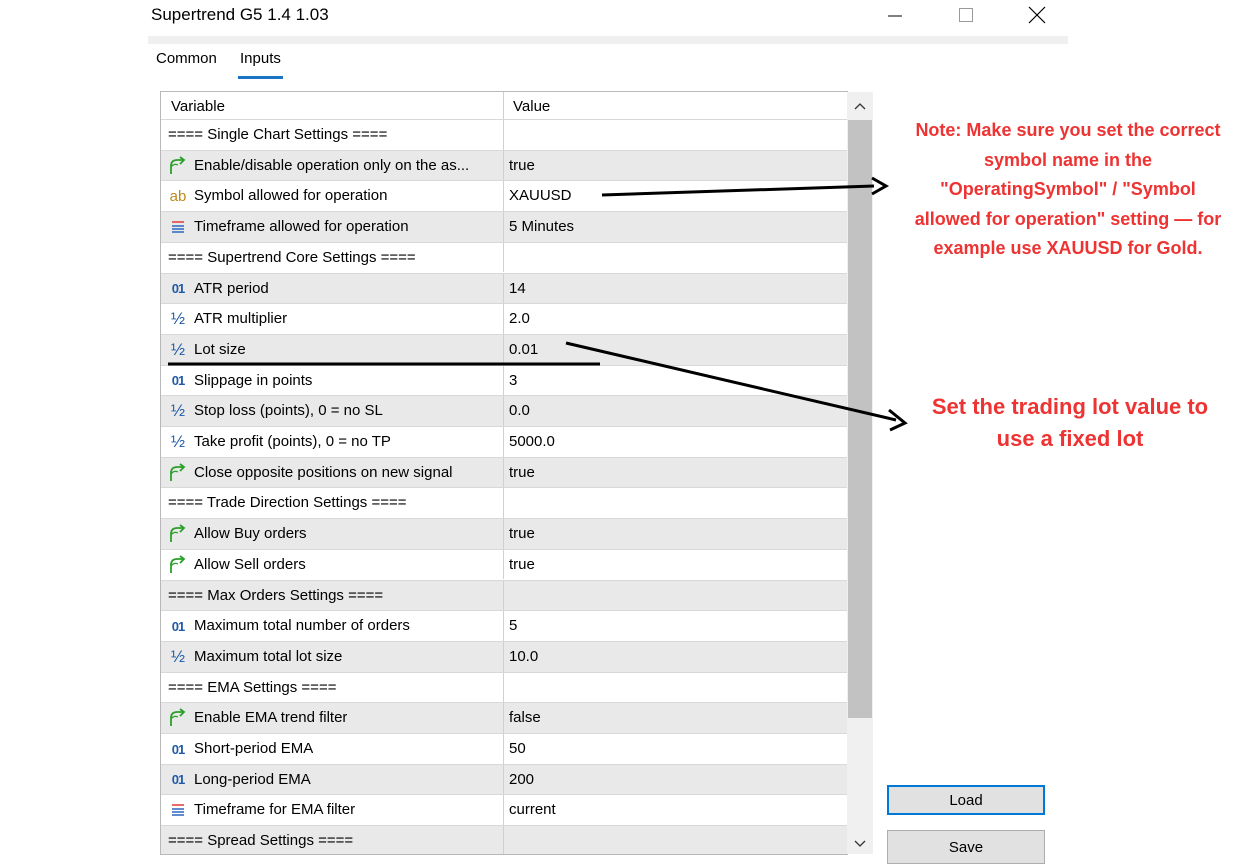  Describe the element at coordinates (292, 441) in the screenshot. I see `row-variable-name: Take profit (points), 0 = no TP` at that location.